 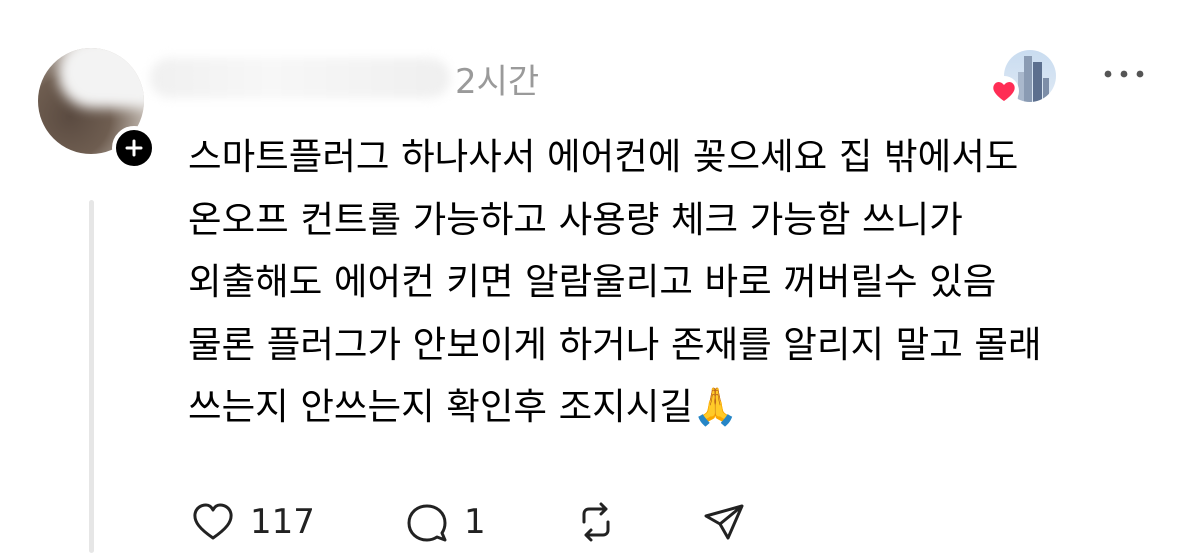 What do you see at coordinates (282, 522) in the screenshot?
I see `like-count: 117` at bounding box center [282, 522].